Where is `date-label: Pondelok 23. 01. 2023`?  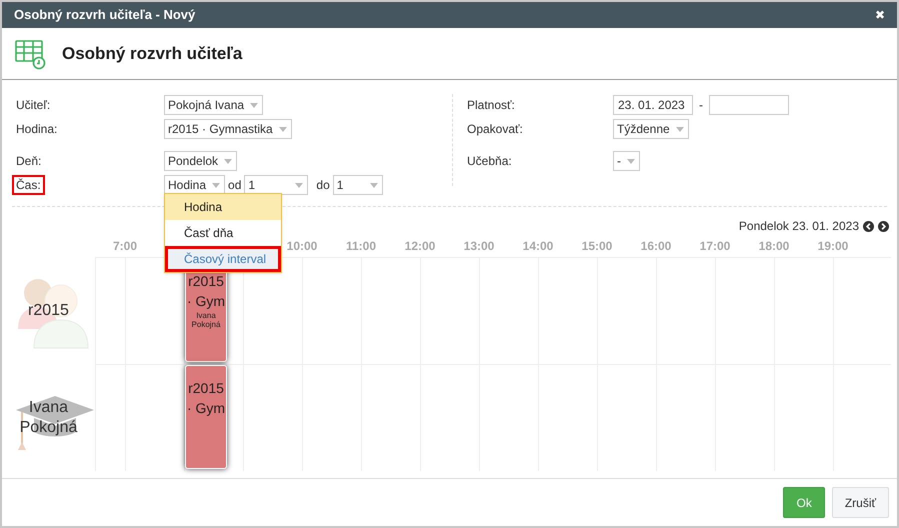
date-label: Pondelok 23. 01. 2023 is located at coordinates (798, 226).